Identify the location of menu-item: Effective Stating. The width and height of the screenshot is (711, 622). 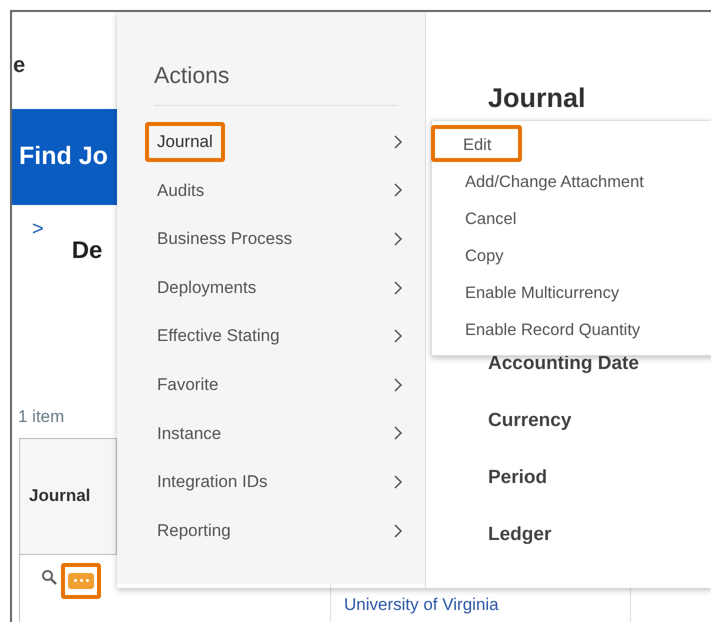
(218, 336).